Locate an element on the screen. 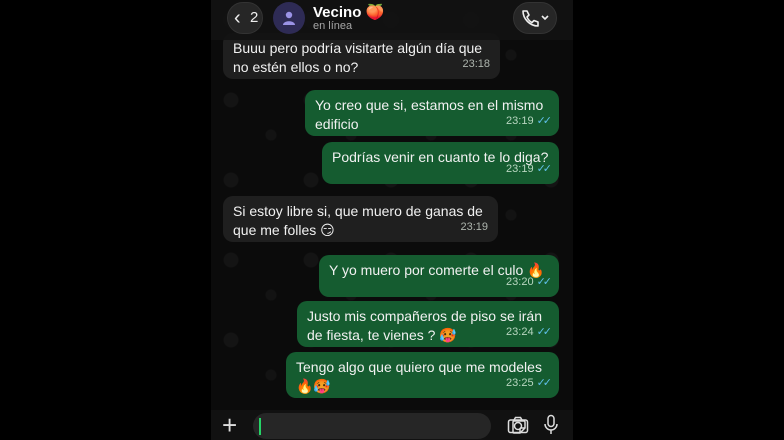 This screenshot has width=784, height=440. chevron-down-icon is located at coordinates (545, 18).